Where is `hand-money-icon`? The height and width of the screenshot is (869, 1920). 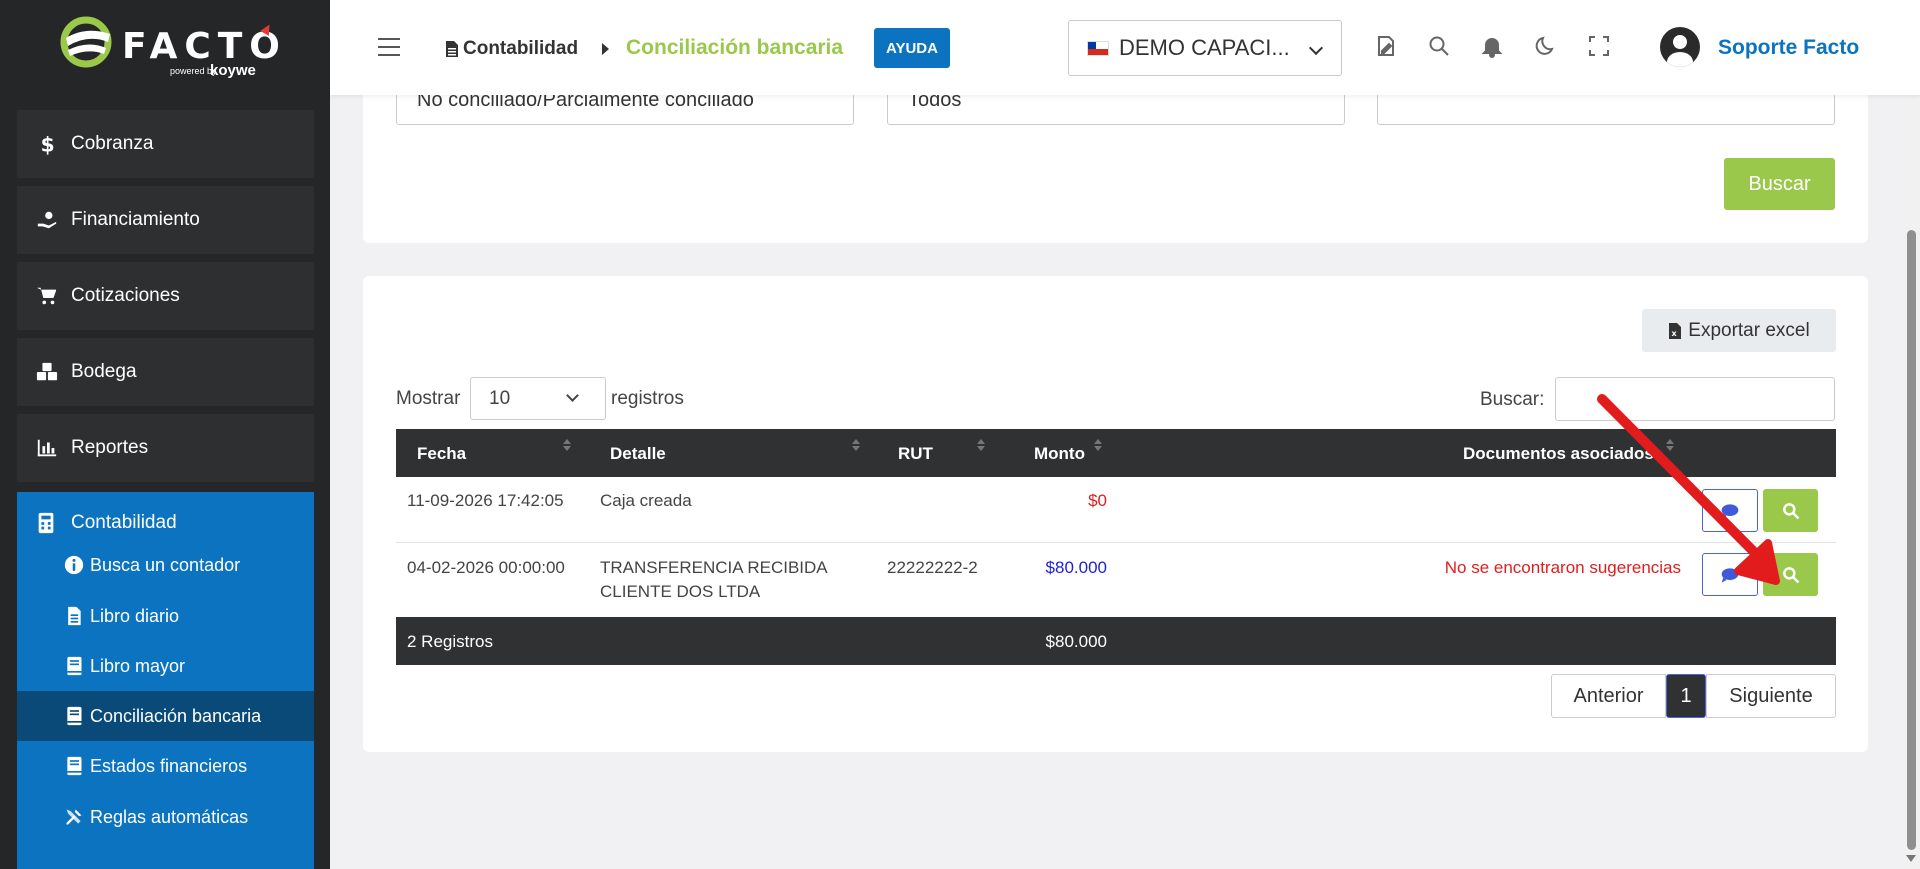
hand-money-icon is located at coordinates (47, 220).